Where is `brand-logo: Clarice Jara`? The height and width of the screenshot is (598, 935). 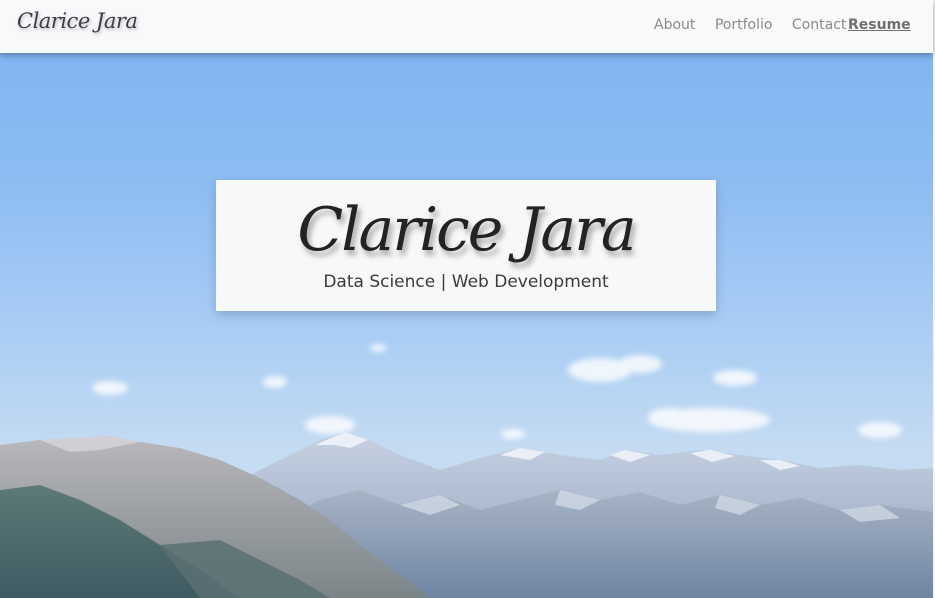
brand-logo: Clarice Jara is located at coordinates (77, 21).